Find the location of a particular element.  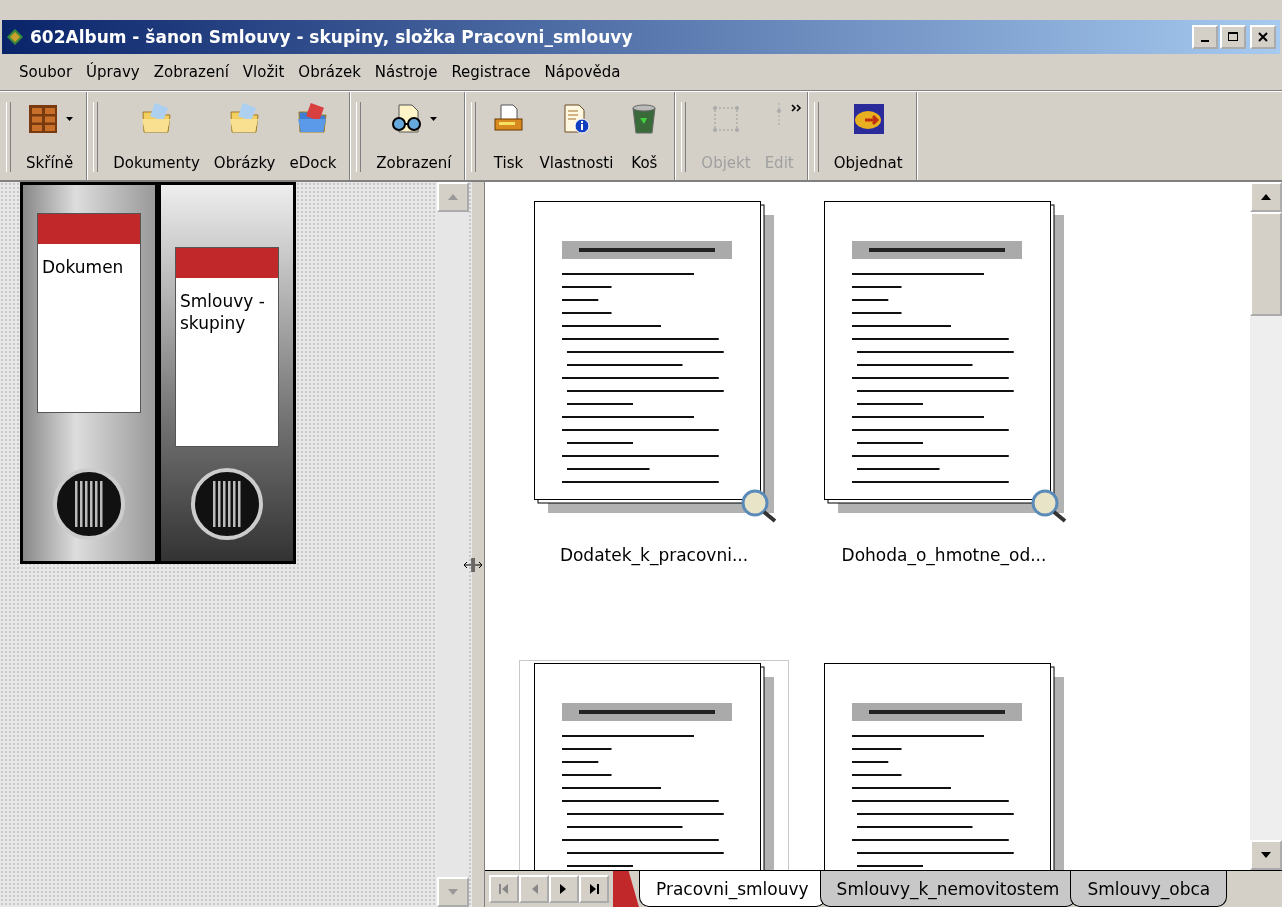

binder: Smlouvy - skupiny is located at coordinates (227, 373).